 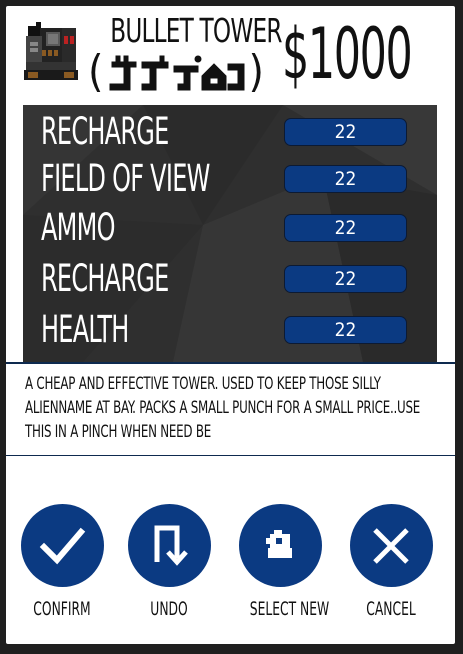 What do you see at coordinates (96, 71) in the screenshot?
I see `open-paren: (` at bounding box center [96, 71].